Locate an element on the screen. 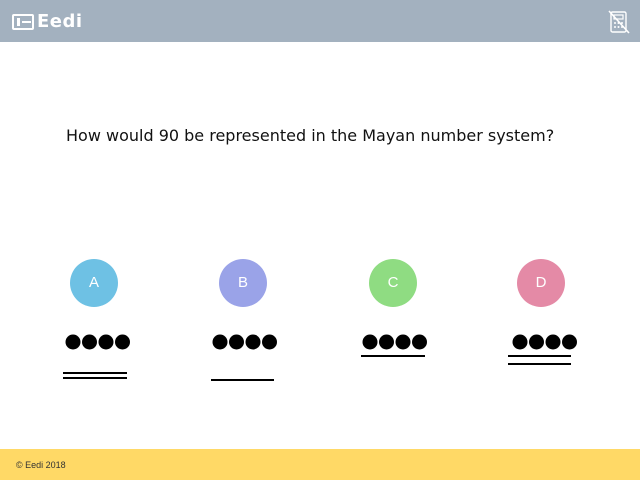 Image resolution: width=640 pixels, height=480 pixels. footer-bar is located at coordinates (320, 464).